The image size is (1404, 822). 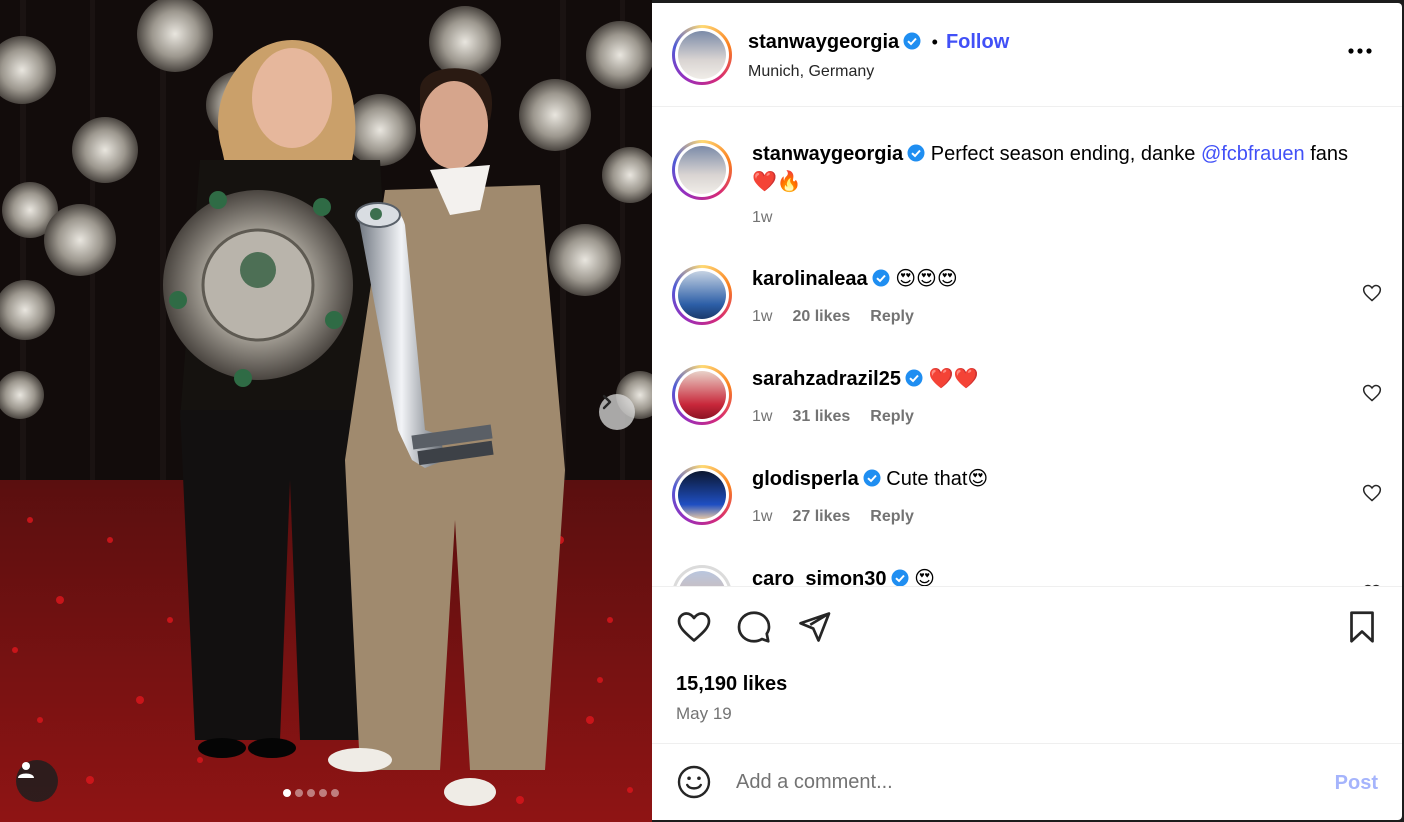 What do you see at coordinates (977, 42) in the screenshot?
I see `follow-button: Follow` at bounding box center [977, 42].